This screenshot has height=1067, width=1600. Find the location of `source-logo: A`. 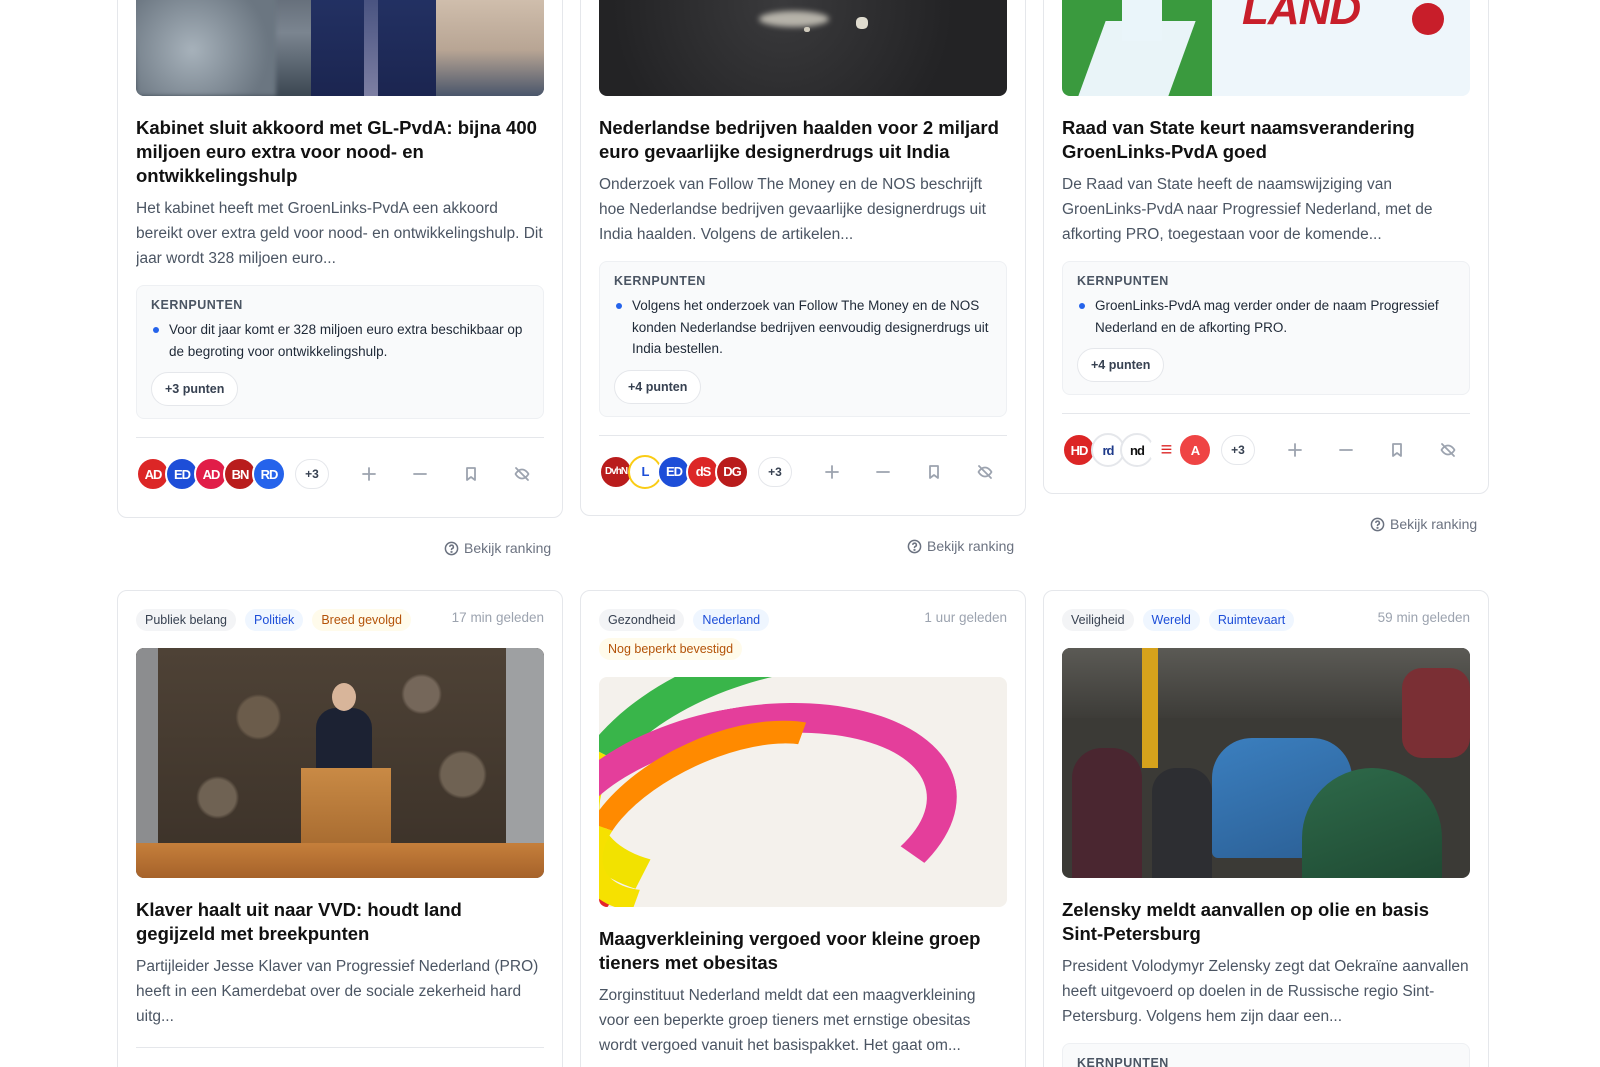

source-logo: A is located at coordinates (1195, 450).